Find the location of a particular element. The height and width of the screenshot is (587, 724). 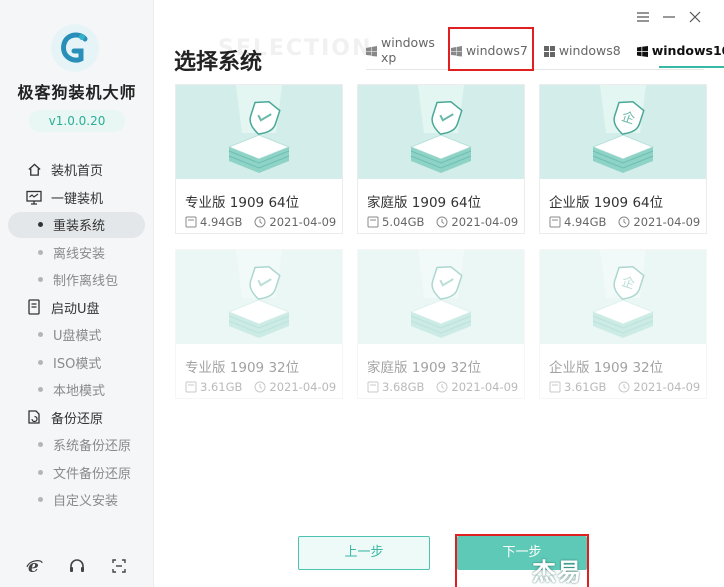

system-card-name: 专业版 1909 32位 is located at coordinates (242, 368).